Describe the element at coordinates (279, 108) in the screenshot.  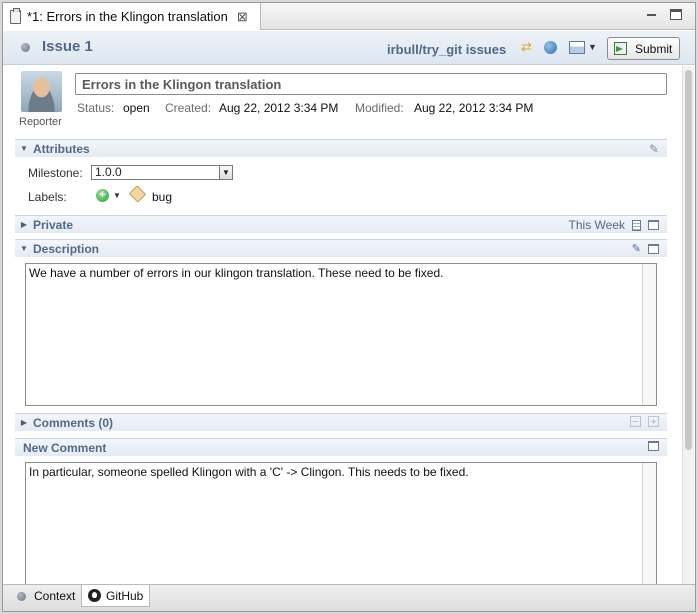
I see `created-value: Aug 22, 2012 3:34 PM` at that location.